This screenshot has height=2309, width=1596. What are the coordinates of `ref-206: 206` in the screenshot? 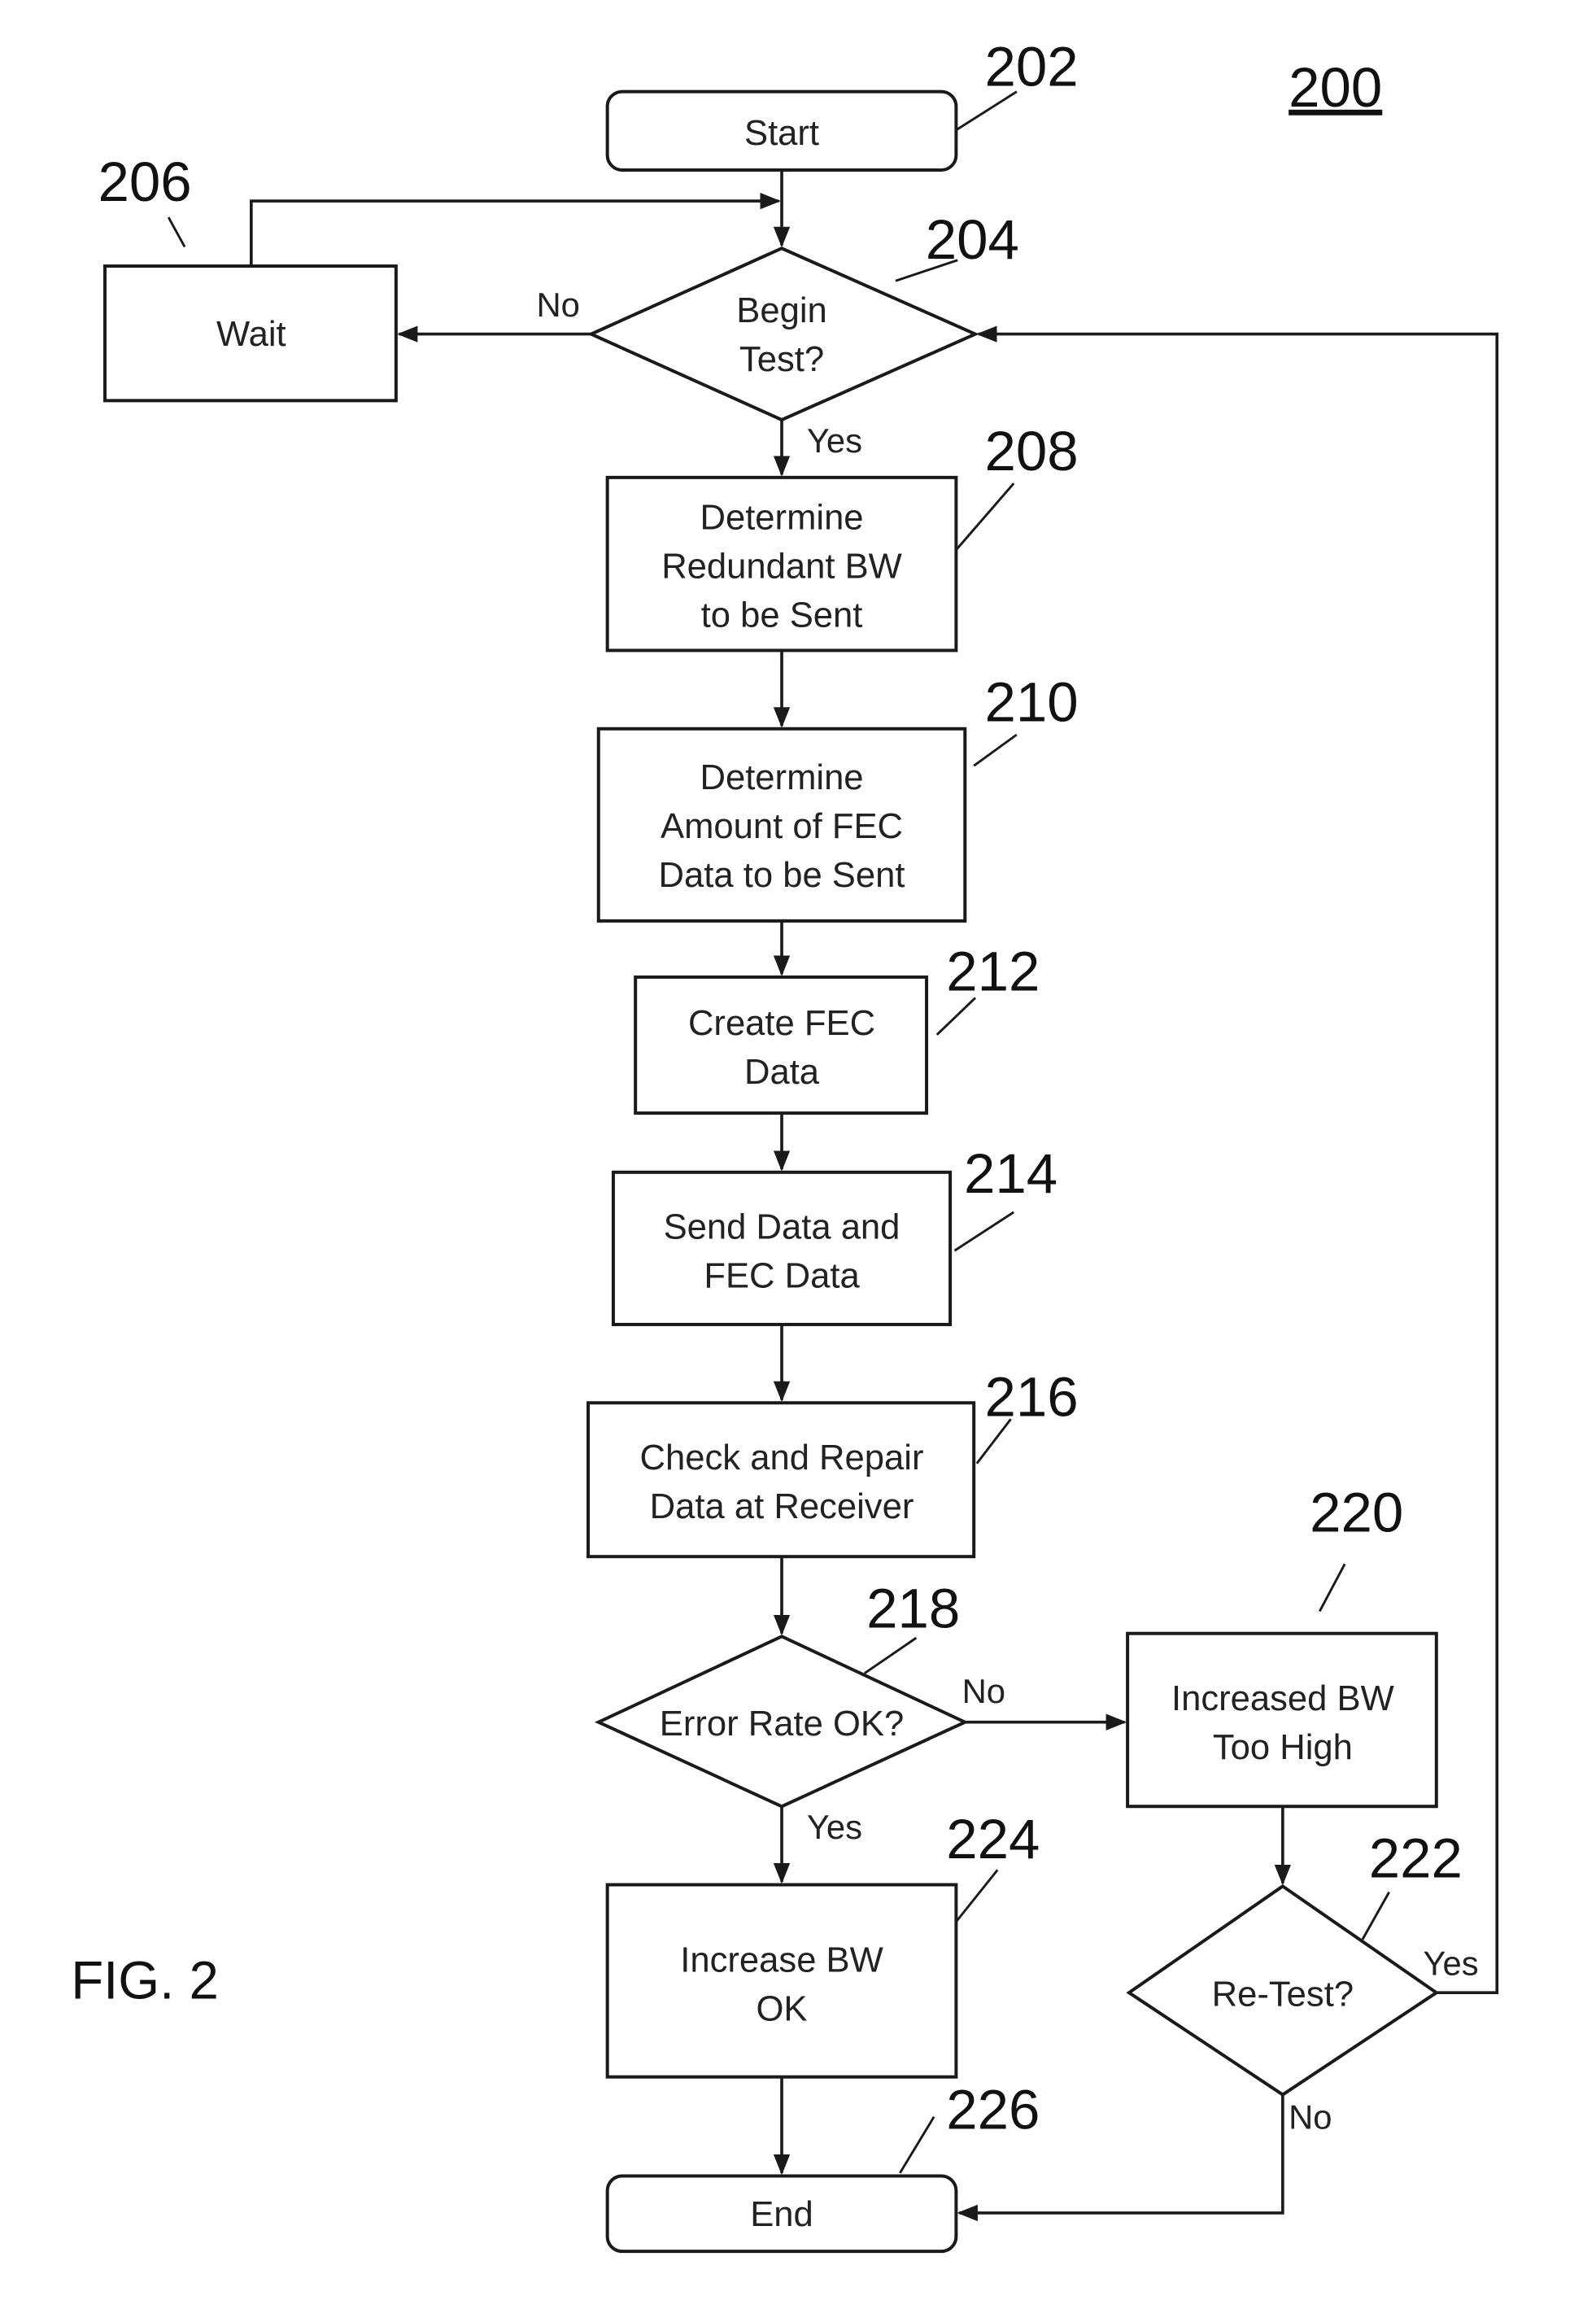 It's located at (144, 182).